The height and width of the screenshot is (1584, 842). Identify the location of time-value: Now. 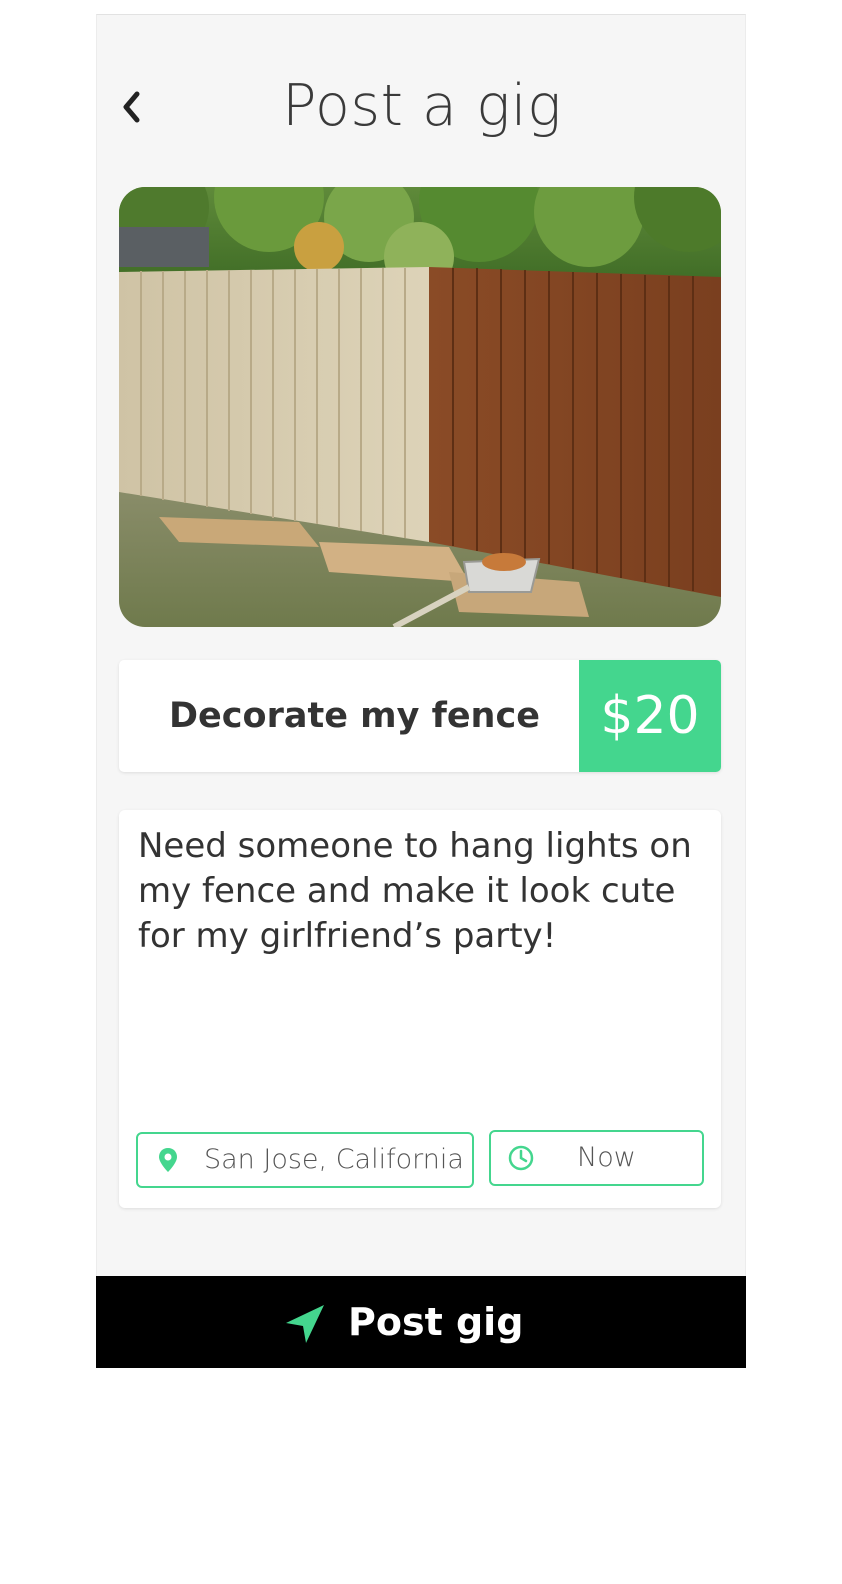
(606, 1157).